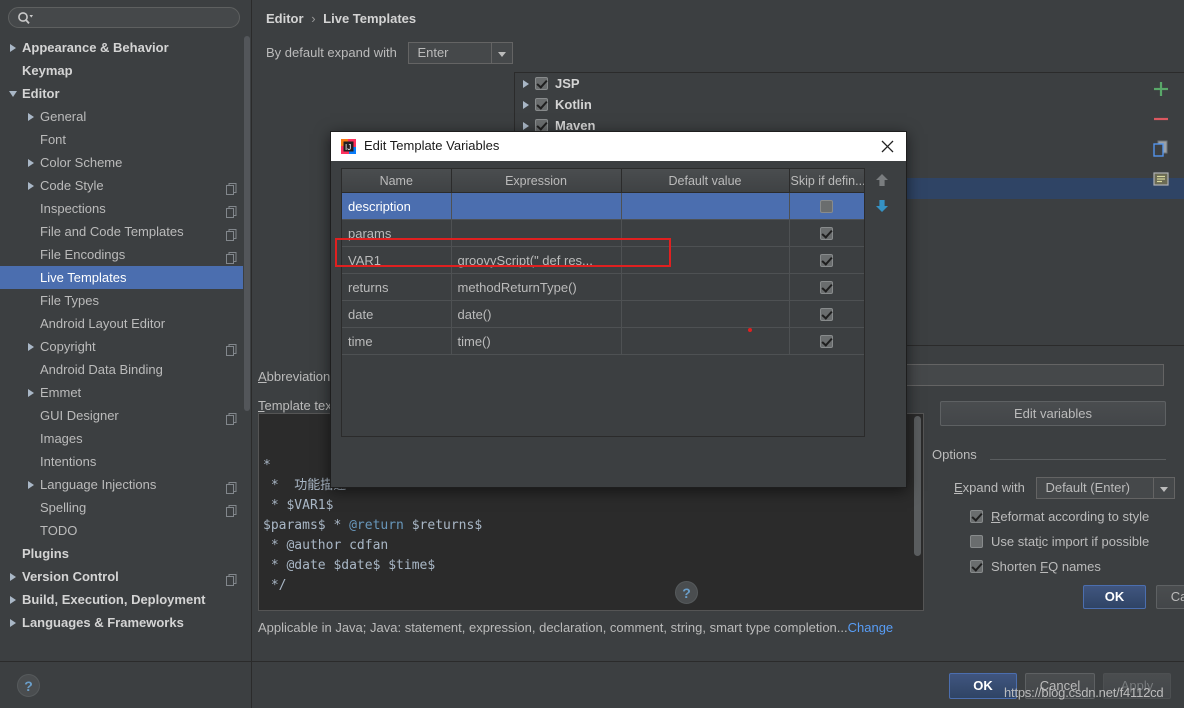 This screenshot has width=1184, height=708. What do you see at coordinates (121, 484) in the screenshot?
I see `sidebar-item-language-injections: Language Injections` at bounding box center [121, 484].